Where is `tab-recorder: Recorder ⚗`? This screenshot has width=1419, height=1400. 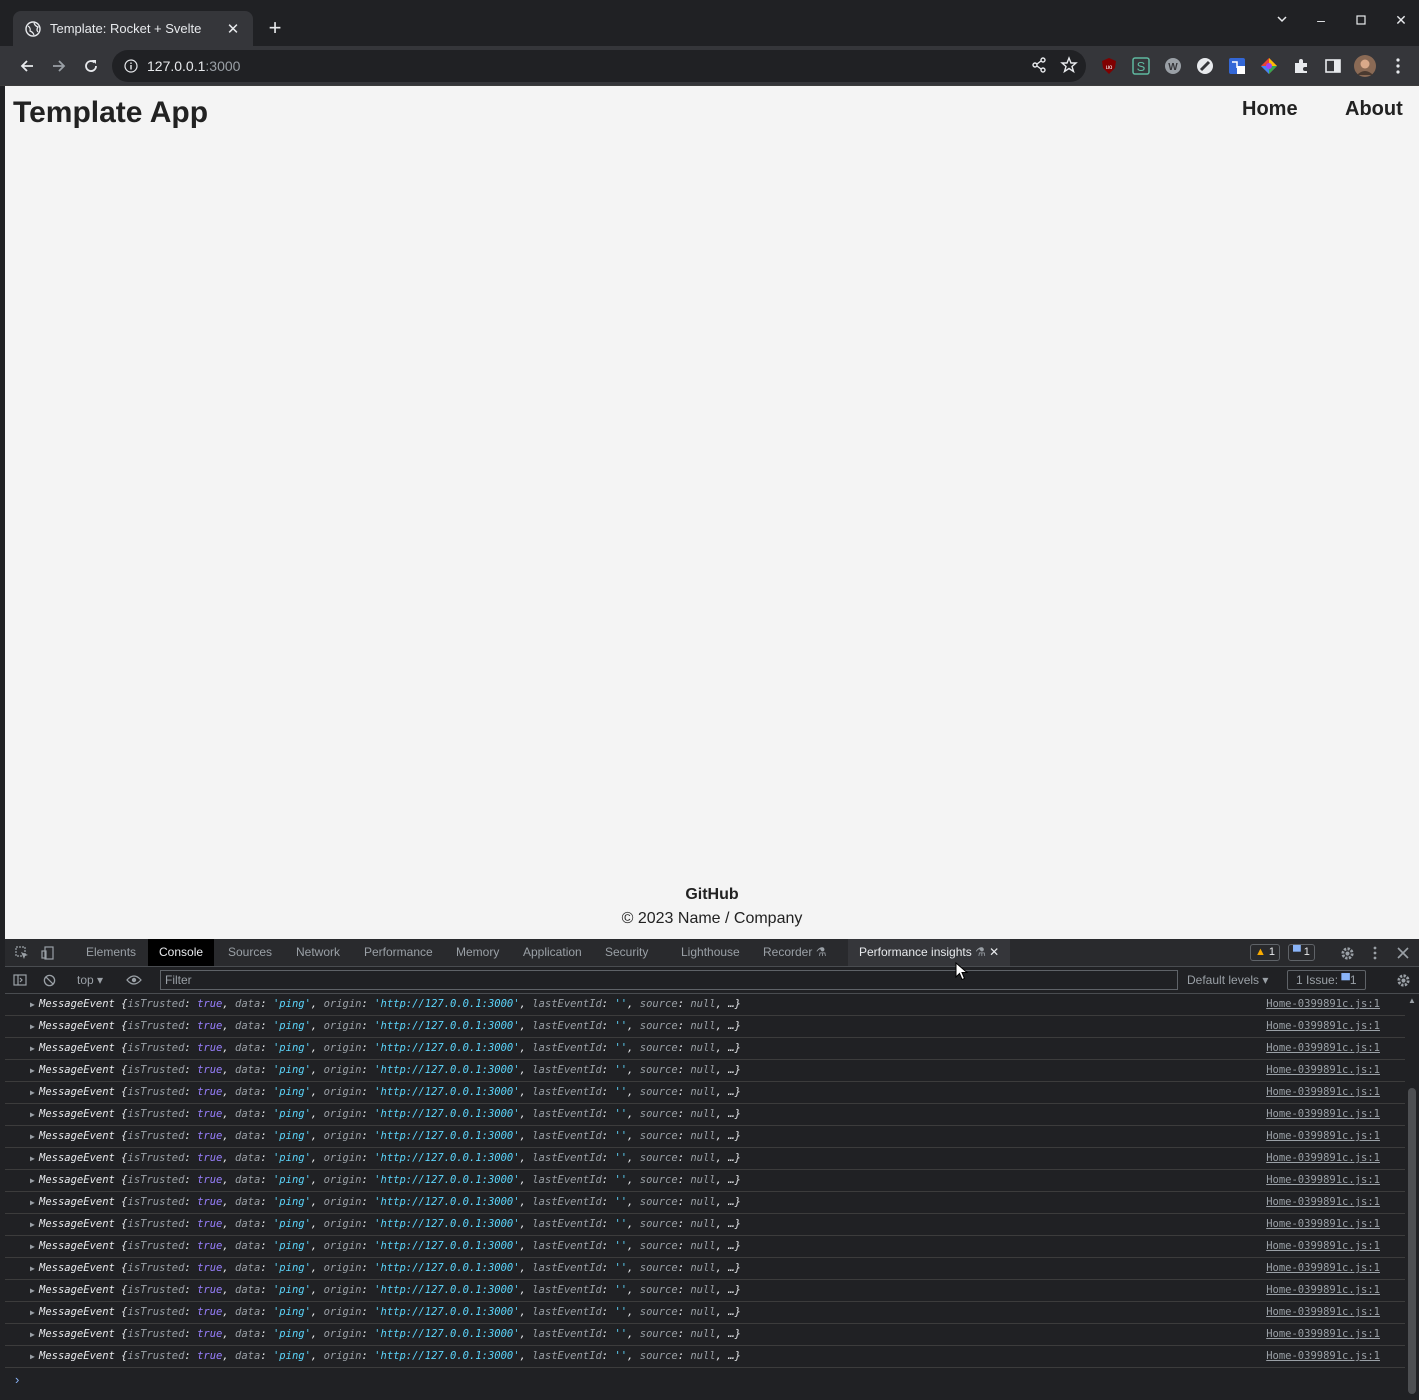 tab-recorder: Recorder ⚗ is located at coordinates (794, 952).